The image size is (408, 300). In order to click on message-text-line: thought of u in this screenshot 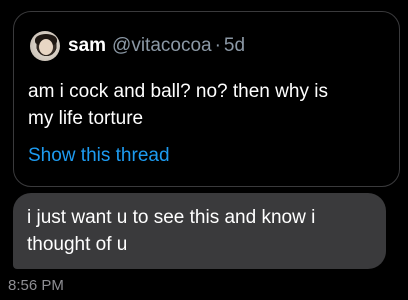, I will do `click(77, 244)`.